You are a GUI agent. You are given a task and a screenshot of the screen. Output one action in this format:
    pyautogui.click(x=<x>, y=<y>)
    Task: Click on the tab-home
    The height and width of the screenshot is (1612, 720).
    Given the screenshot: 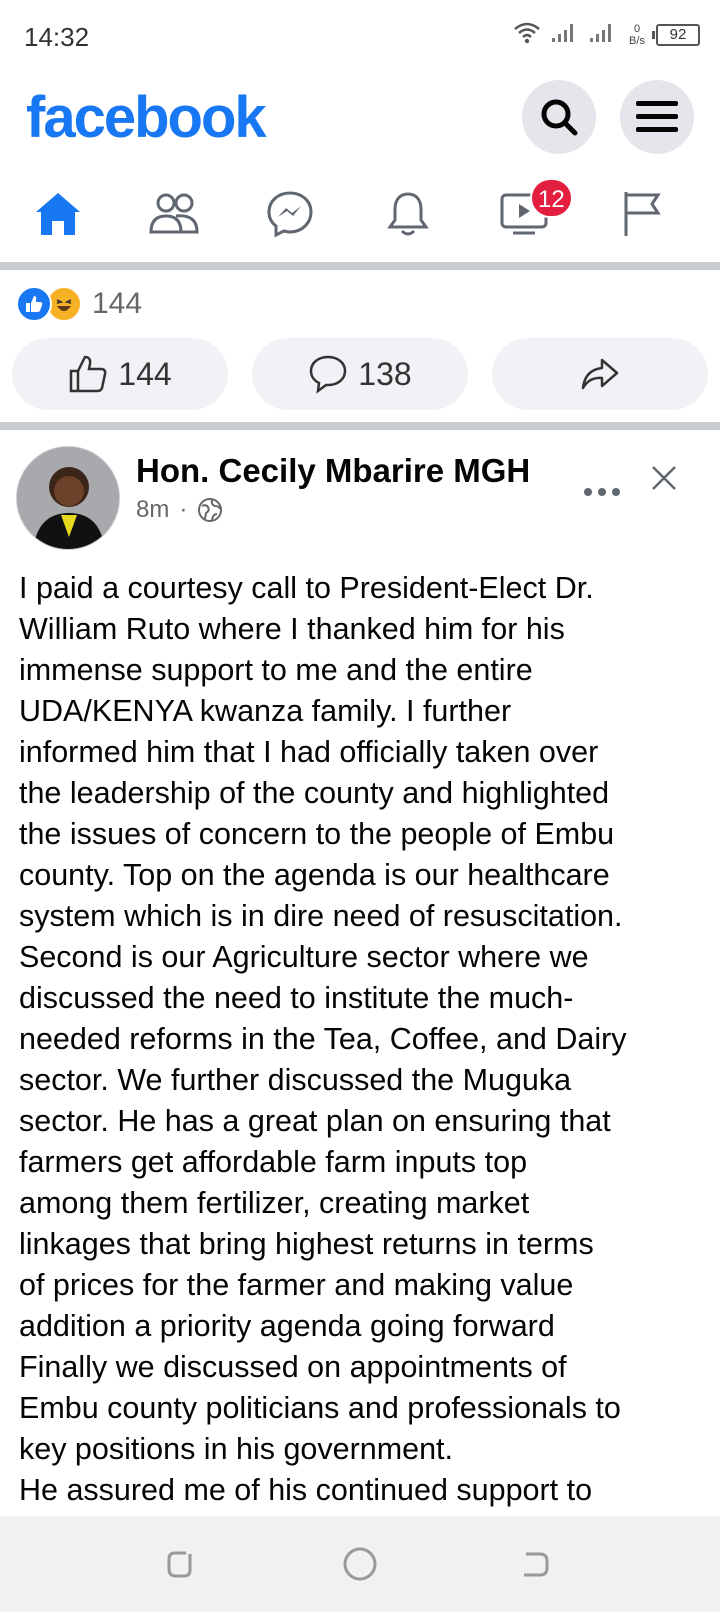 What is the action you would take?
    pyautogui.click(x=58, y=214)
    